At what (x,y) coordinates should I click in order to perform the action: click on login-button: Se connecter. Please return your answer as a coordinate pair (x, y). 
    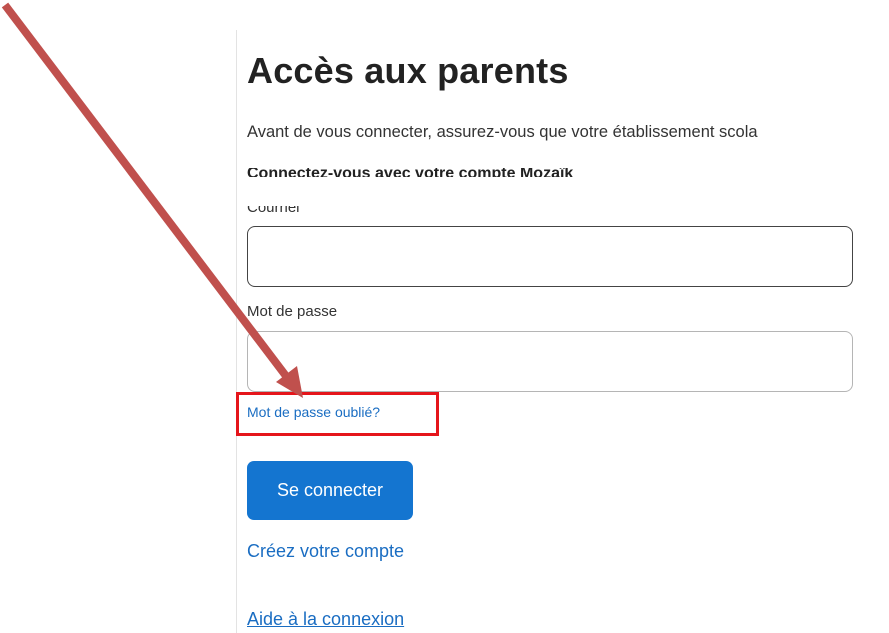
    Looking at the image, I should click on (330, 490).